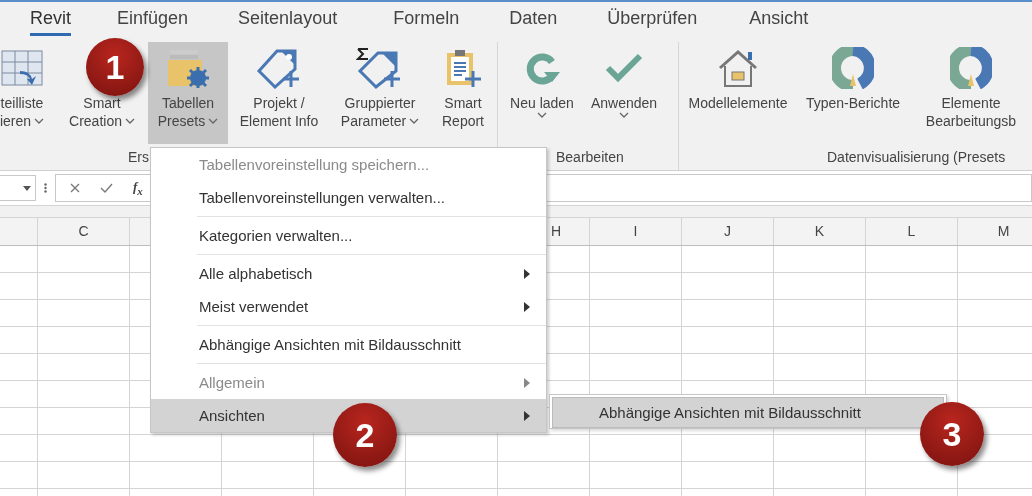  I want to click on ribbon-button: Typen-Berichte, so click(853, 93).